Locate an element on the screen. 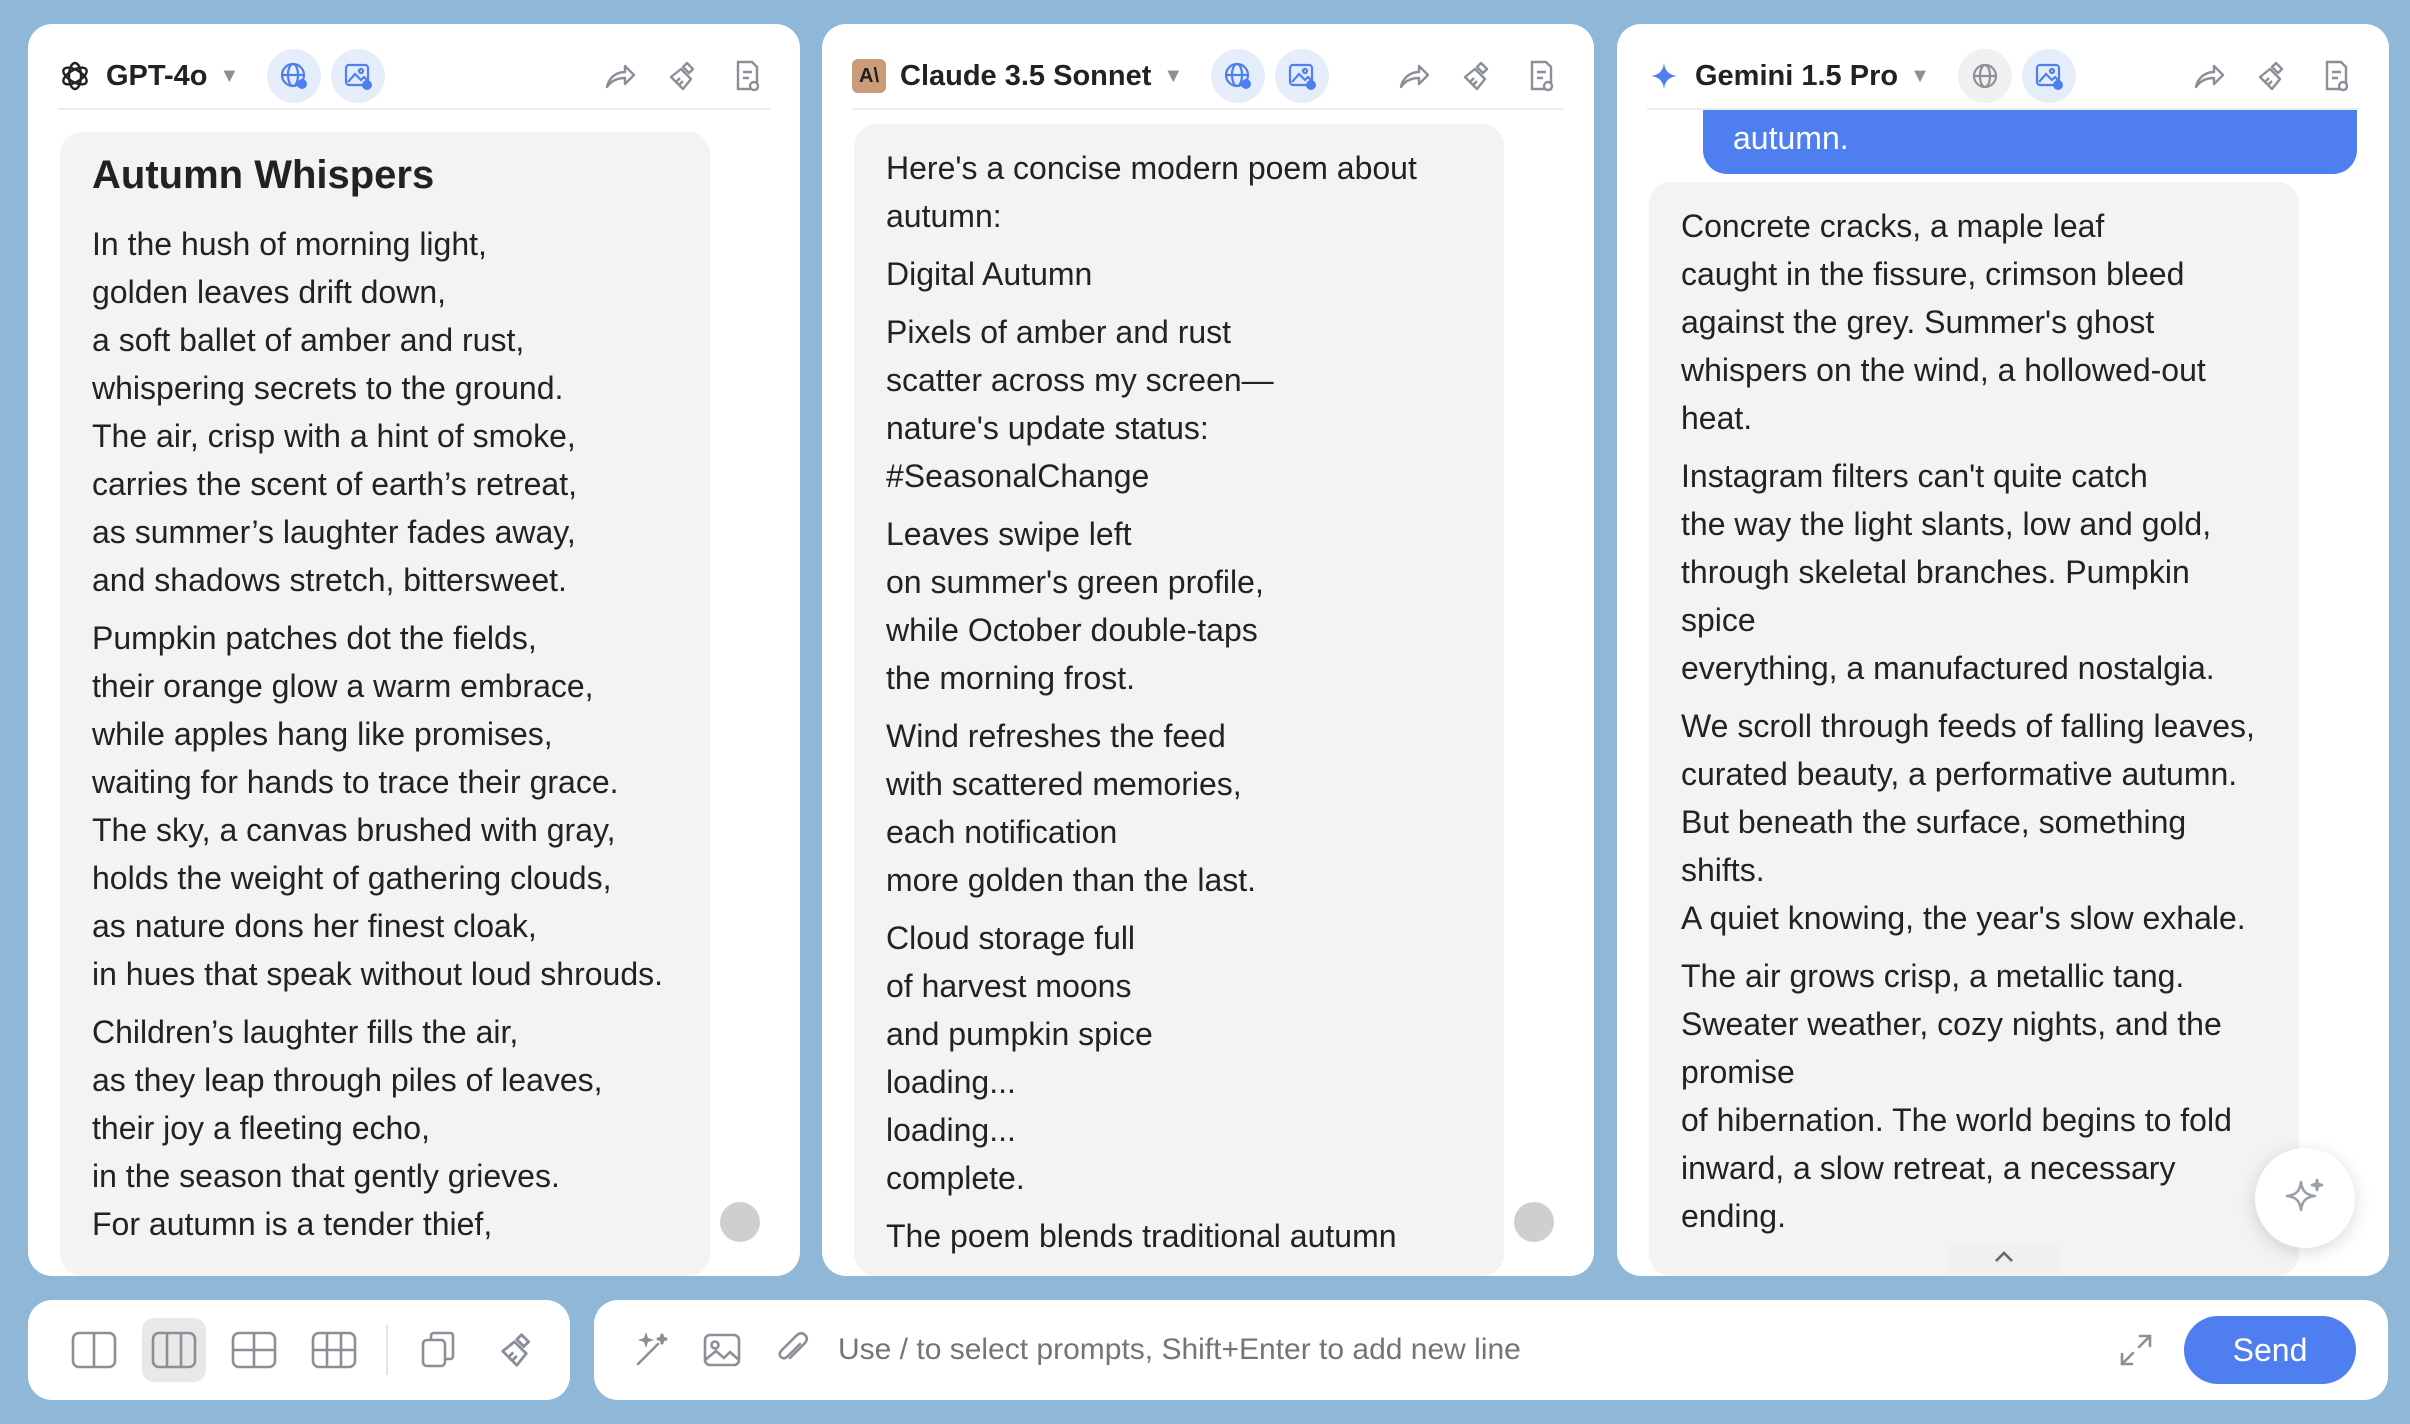 The height and width of the screenshot is (1424, 2410). toolbar-divider is located at coordinates (387, 1350).